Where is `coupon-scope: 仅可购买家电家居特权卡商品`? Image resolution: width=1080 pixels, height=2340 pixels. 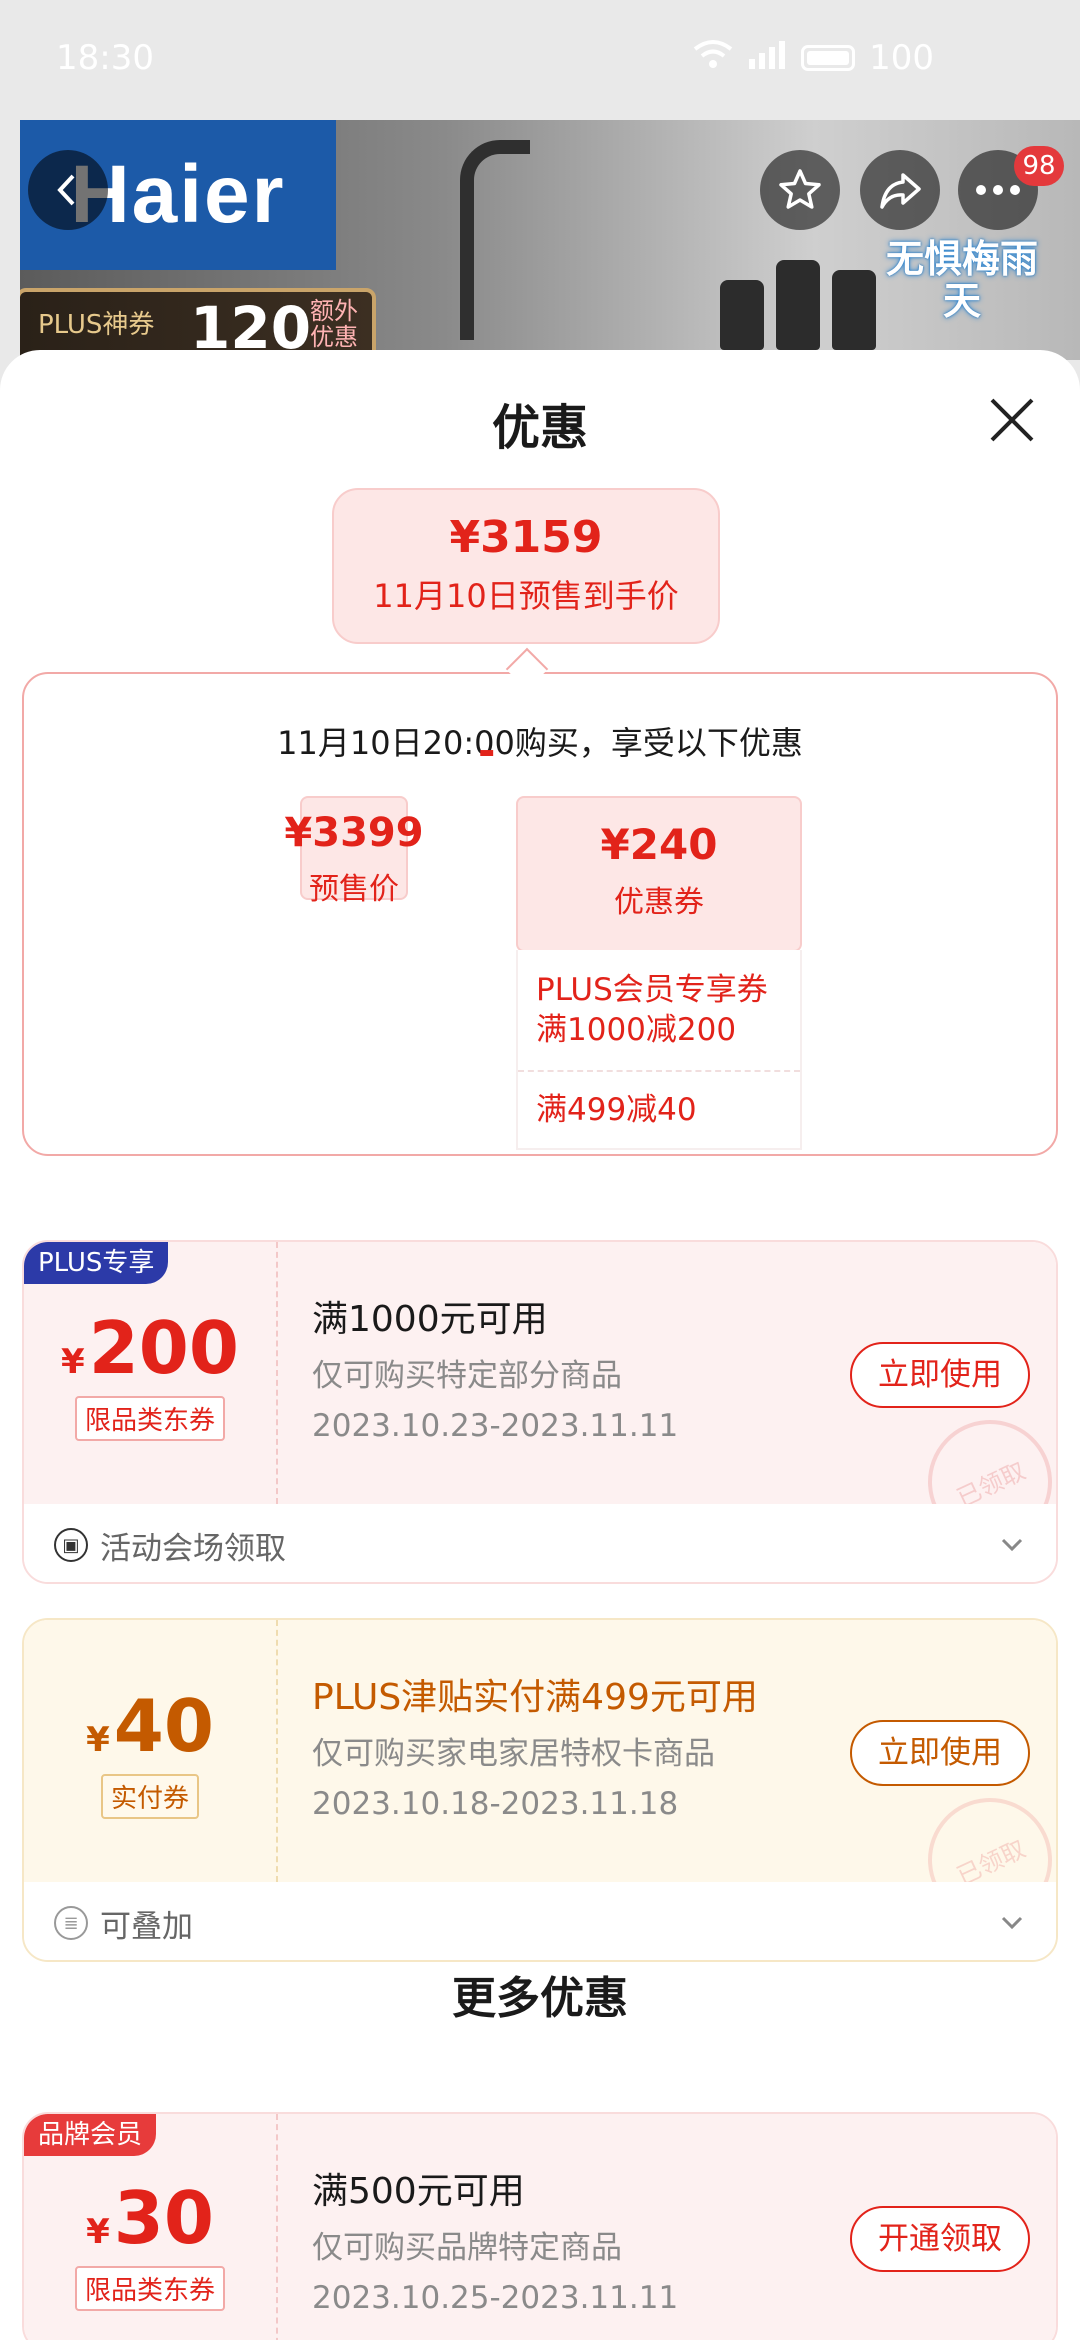 coupon-scope: 仅可购买家电家居特权卡商品 is located at coordinates (513, 1754).